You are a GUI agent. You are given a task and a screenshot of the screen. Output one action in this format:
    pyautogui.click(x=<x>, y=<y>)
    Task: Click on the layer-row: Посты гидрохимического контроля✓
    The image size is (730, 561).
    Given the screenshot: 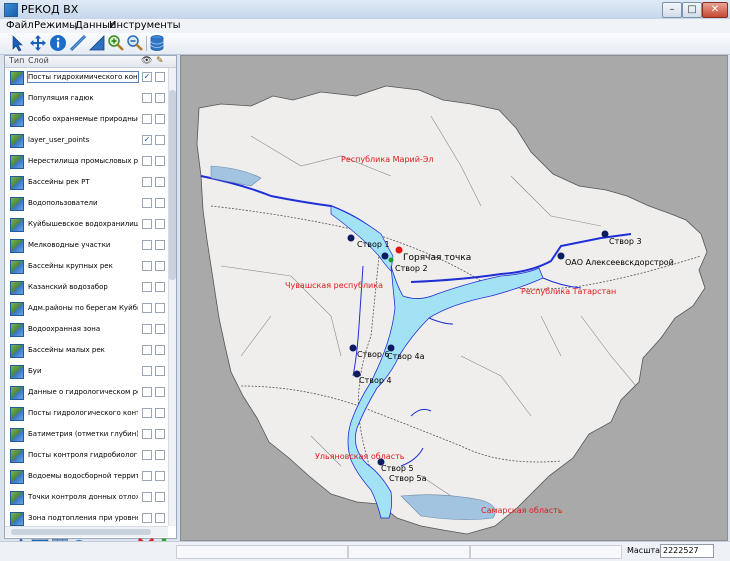 What is the action you would take?
    pyautogui.click(x=86, y=78)
    